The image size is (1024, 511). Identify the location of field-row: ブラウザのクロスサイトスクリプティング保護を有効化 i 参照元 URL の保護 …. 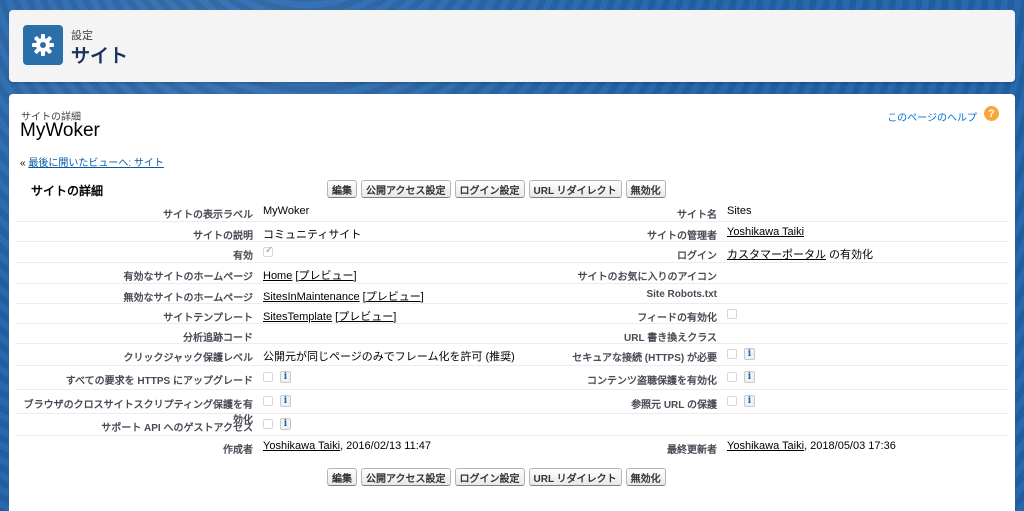
(512, 408).